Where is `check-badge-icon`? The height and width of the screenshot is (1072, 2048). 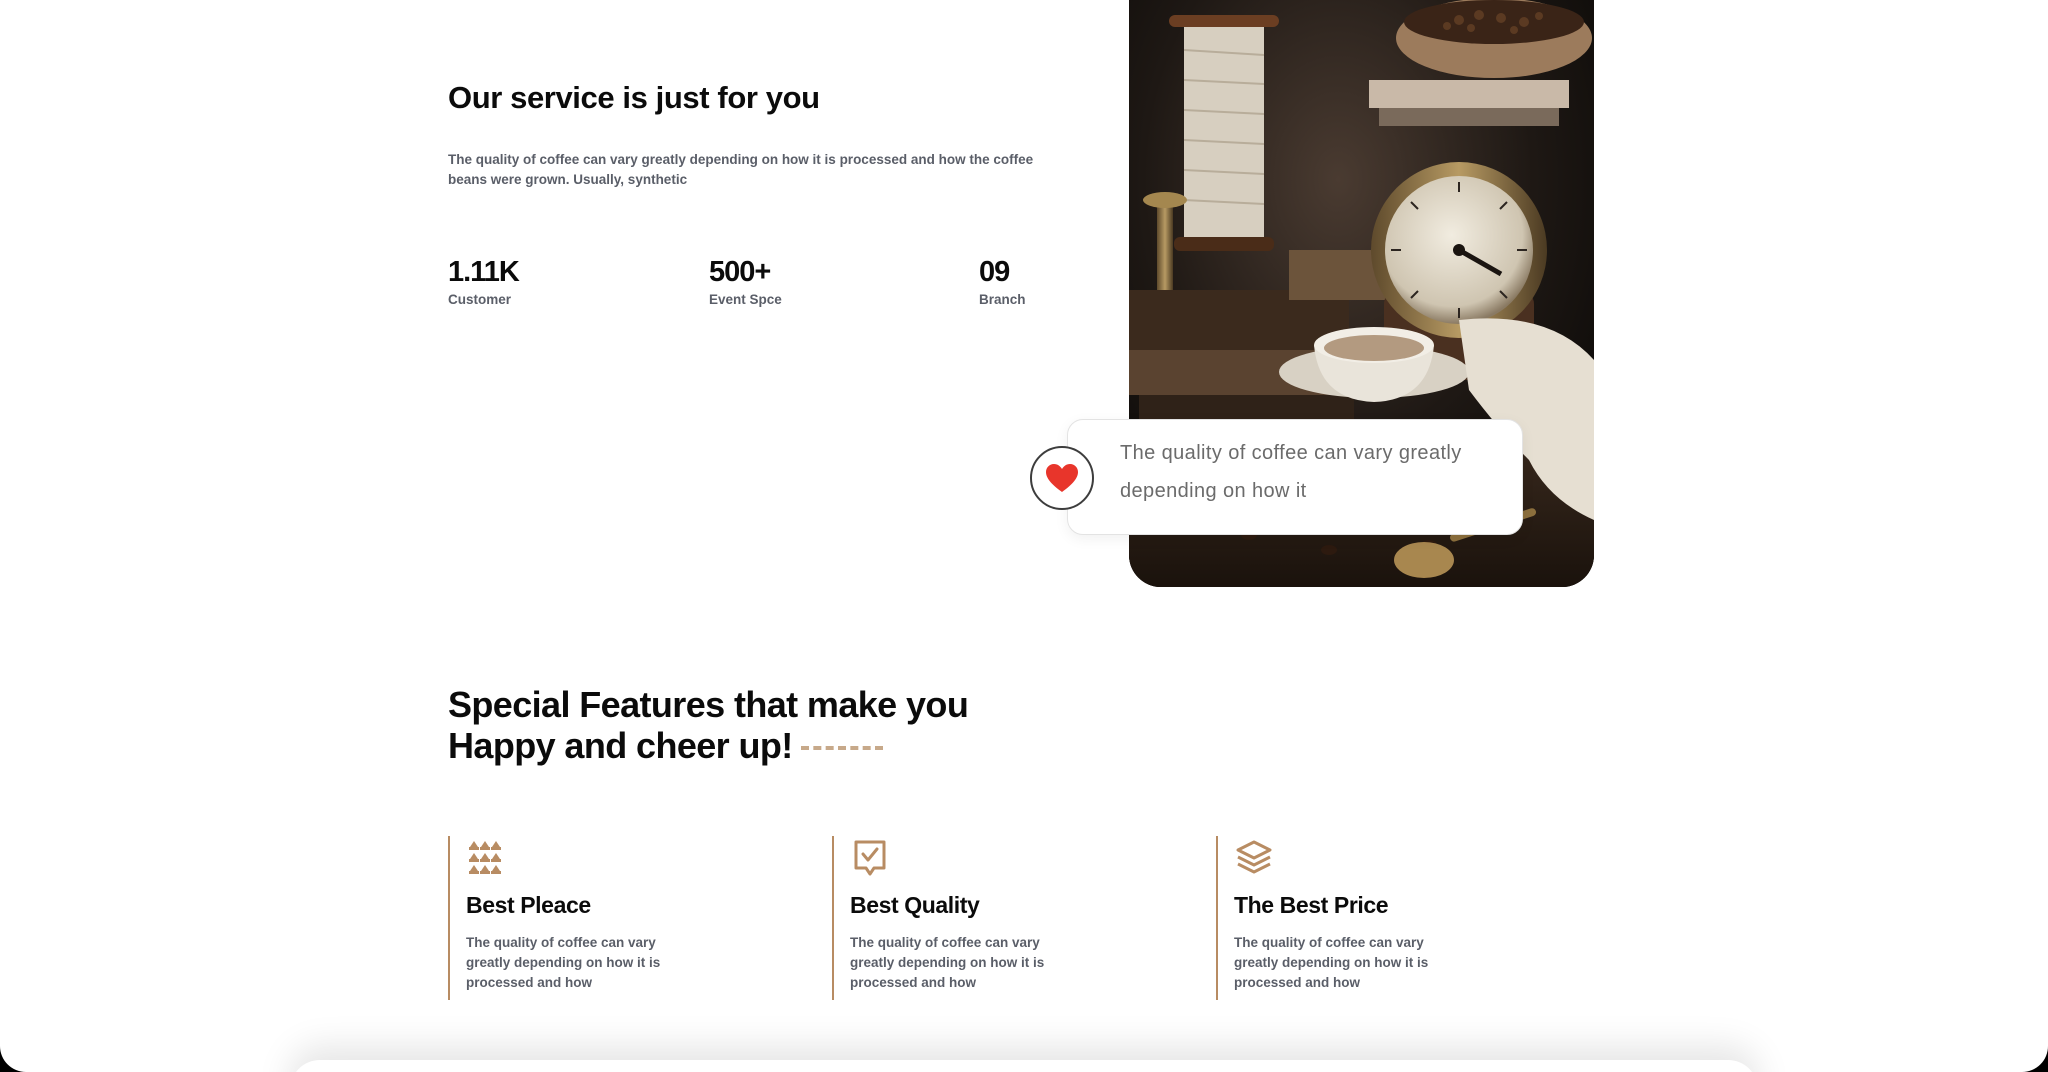 check-badge-icon is located at coordinates (870, 858).